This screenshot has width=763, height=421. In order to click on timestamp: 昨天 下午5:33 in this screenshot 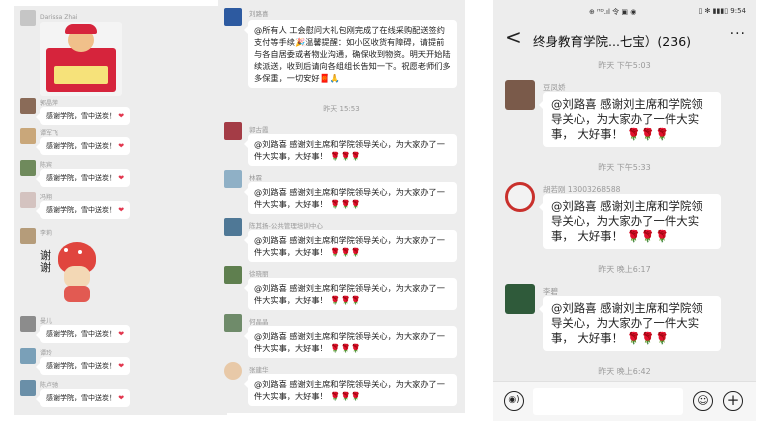, I will do `click(624, 167)`.